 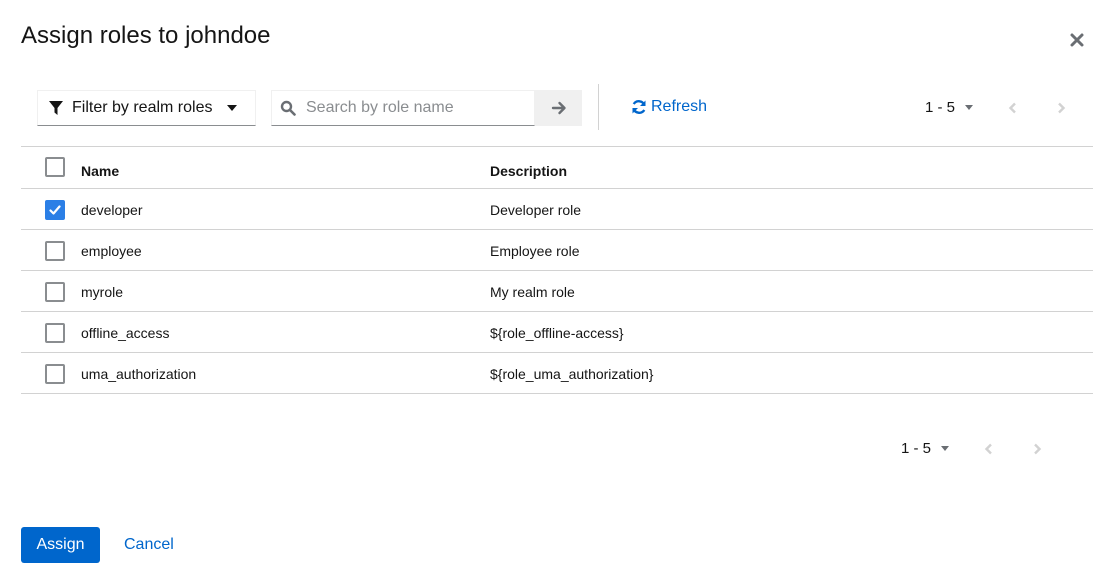 I want to click on role-description: Developer role, so click(x=536, y=210).